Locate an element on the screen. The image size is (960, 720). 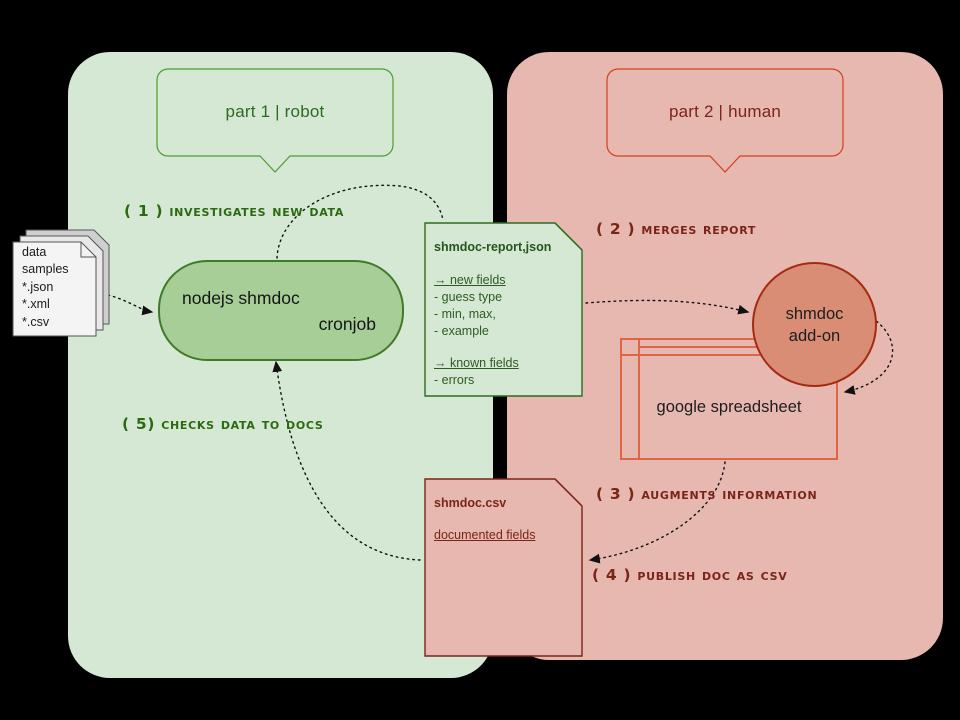
addon-line-2: add-on is located at coordinates (814, 335).